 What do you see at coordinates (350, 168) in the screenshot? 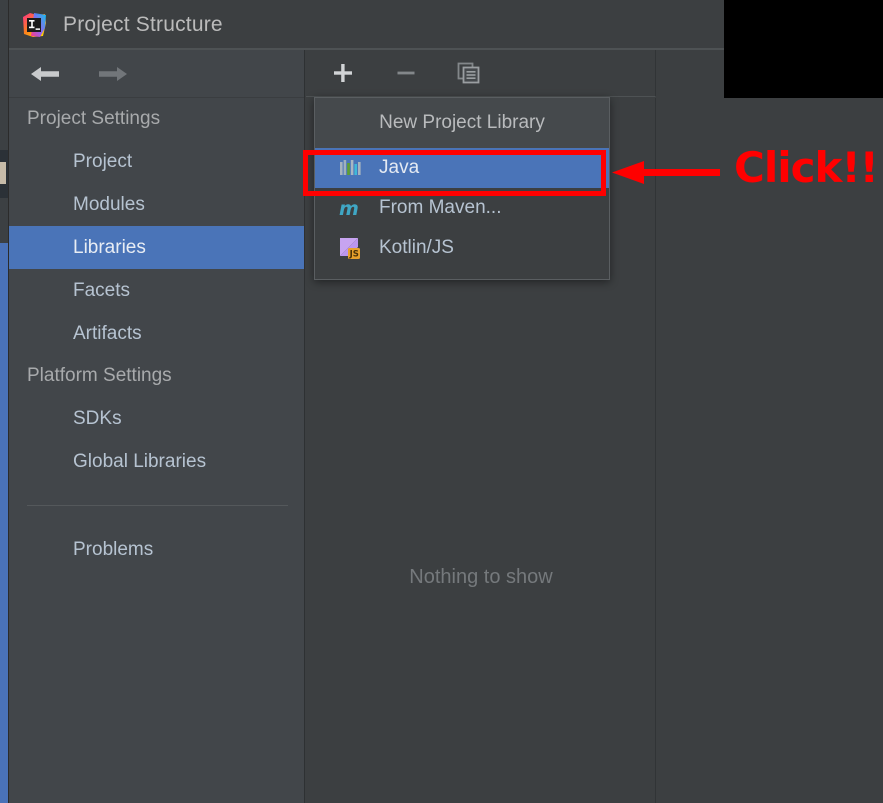
I see `java-library-icon` at bounding box center [350, 168].